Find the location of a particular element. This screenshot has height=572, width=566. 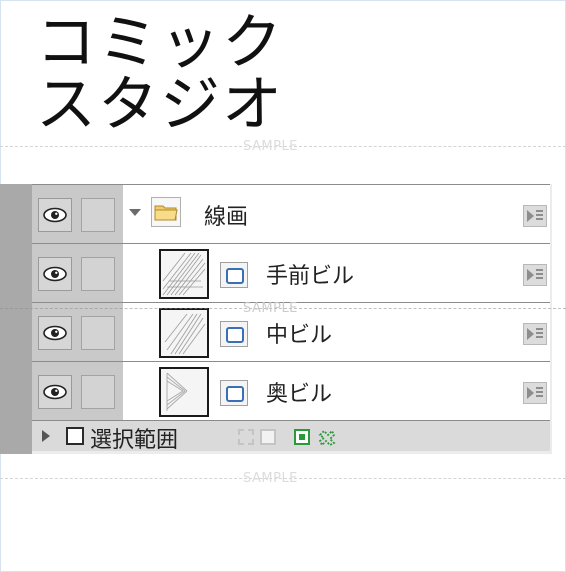

selection-show-icon is located at coordinates (302, 437).